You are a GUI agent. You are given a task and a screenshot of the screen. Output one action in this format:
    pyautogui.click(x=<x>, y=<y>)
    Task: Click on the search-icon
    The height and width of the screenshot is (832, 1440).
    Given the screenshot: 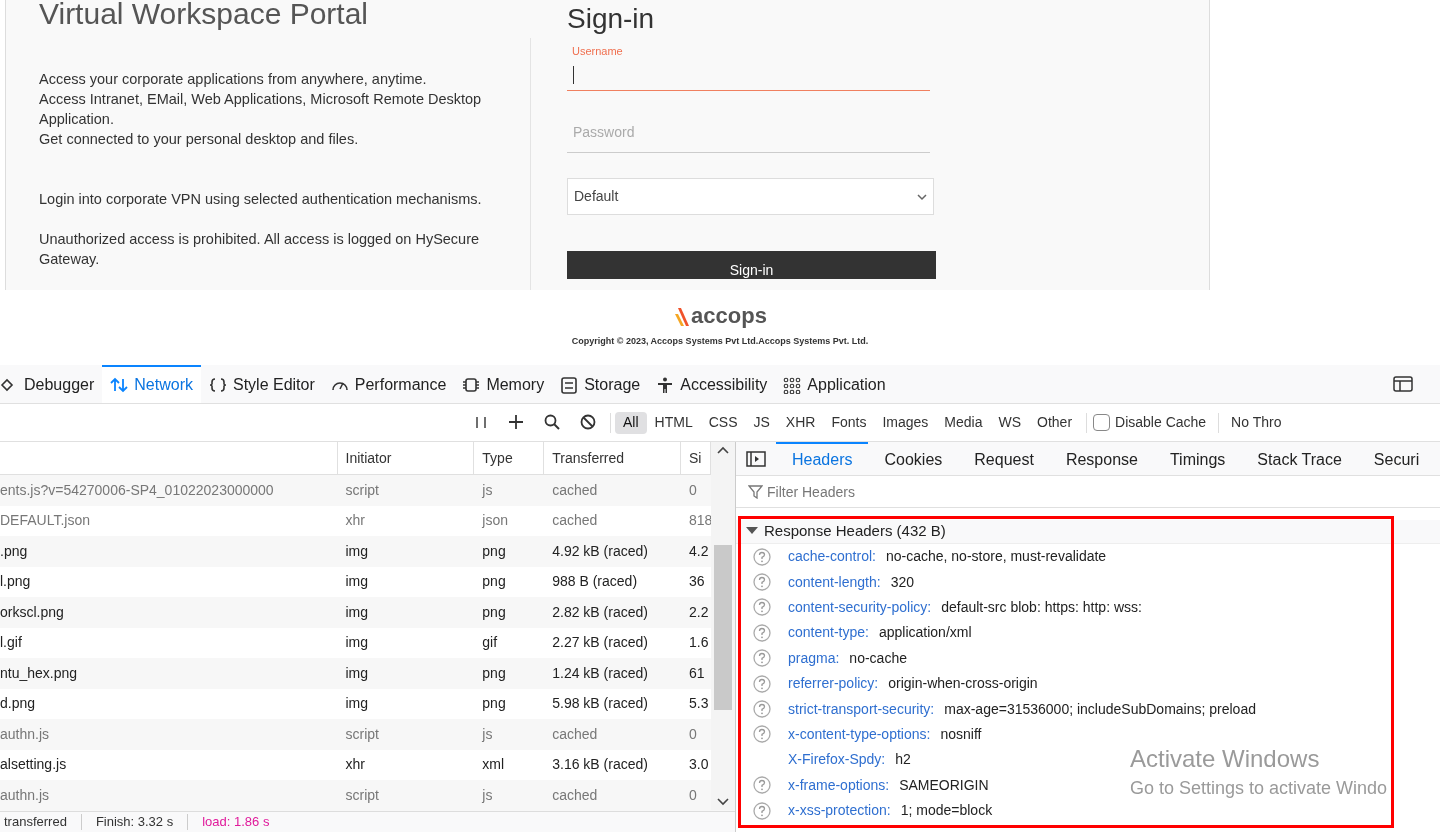 What is the action you would take?
    pyautogui.click(x=552, y=422)
    